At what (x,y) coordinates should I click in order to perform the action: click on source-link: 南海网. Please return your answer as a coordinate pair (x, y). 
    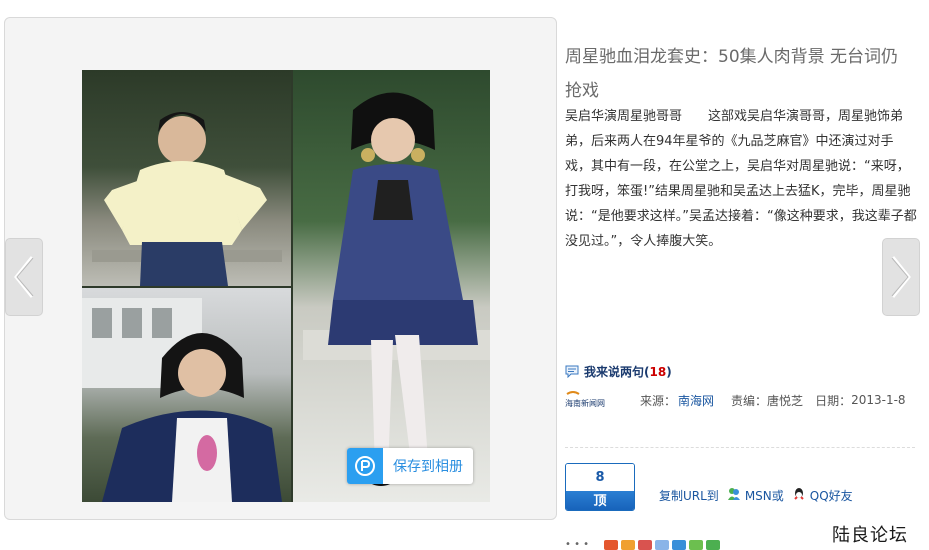
    Looking at the image, I should click on (696, 400).